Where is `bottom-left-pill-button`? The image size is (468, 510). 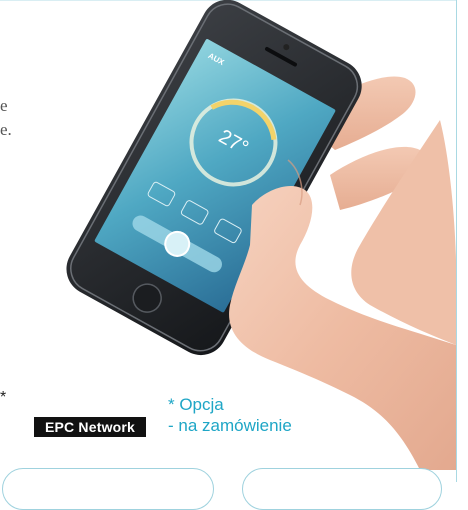 bottom-left-pill-button is located at coordinates (108, 489).